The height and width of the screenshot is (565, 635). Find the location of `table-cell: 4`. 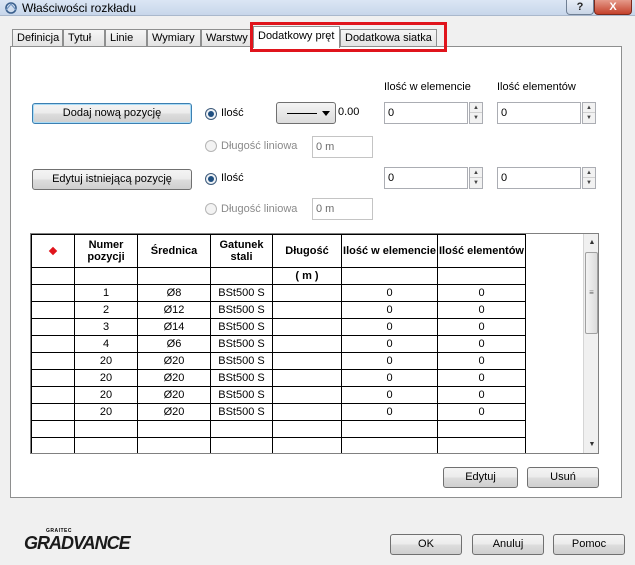

table-cell: 4 is located at coordinates (106, 344).